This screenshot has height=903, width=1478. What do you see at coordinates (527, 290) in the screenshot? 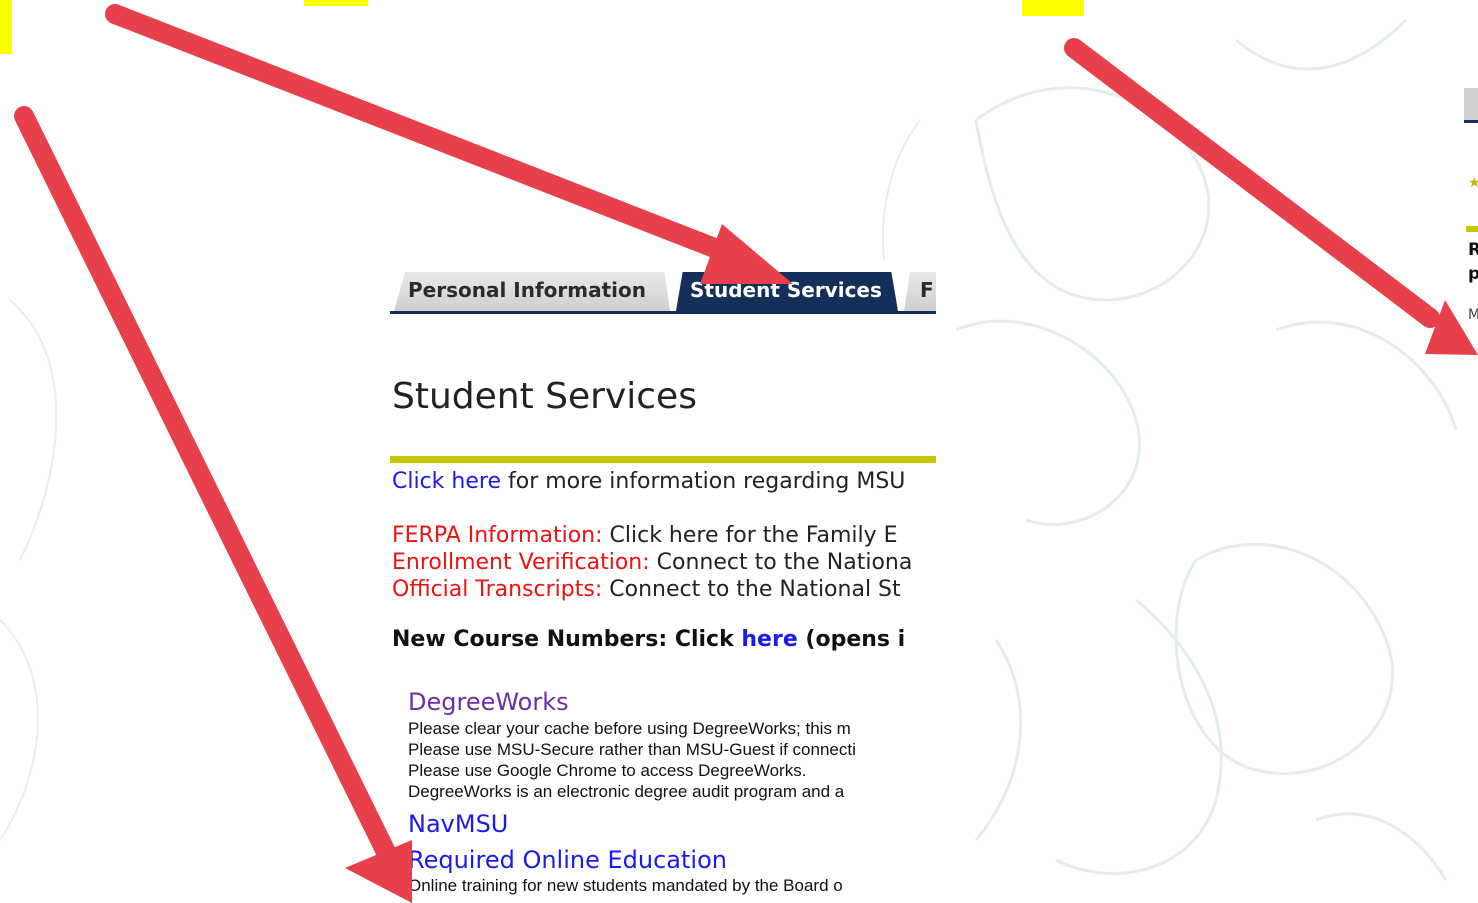
I see `tab-label: Personal Information` at bounding box center [527, 290].